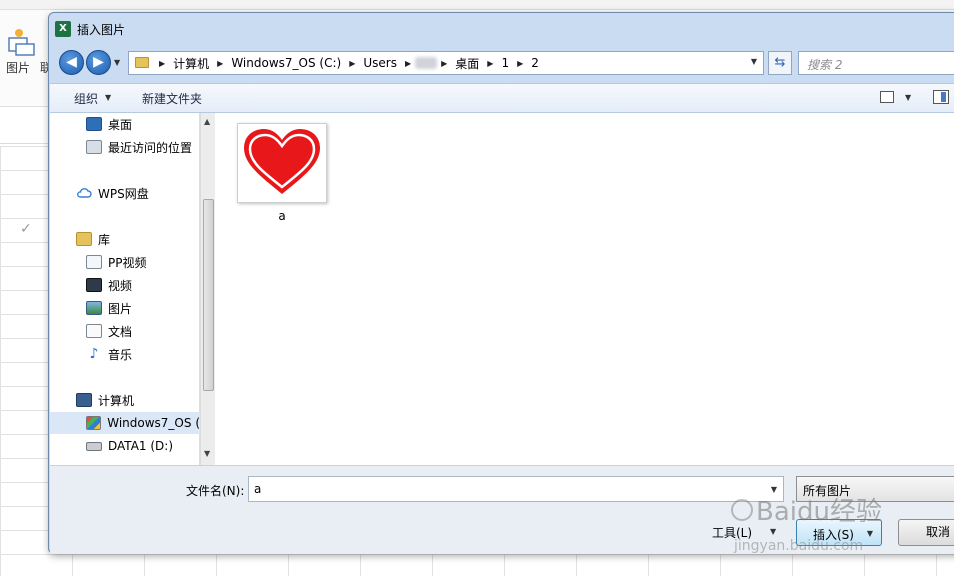  What do you see at coordinates (94, 147) in the screenshot?
I see `recent-places-icon` at bounding box center [94, 147].